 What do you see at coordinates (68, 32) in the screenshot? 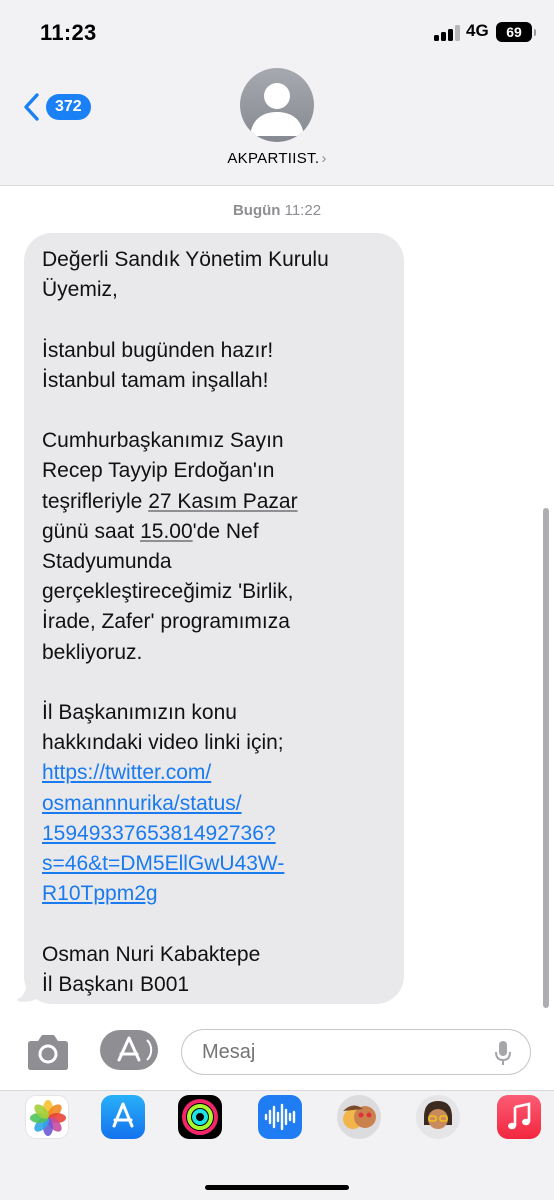
I see `status-time: 11:23` at bounding box center [68, 32].